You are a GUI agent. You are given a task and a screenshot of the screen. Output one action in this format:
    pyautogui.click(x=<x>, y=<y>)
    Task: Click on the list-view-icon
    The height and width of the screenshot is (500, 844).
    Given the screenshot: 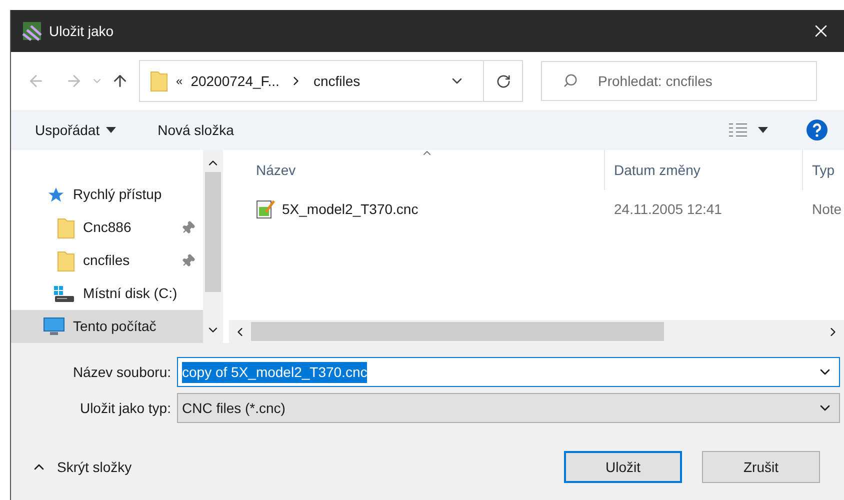 What is the action you would take?
    pyautogui.click(x=738, y=130)
    